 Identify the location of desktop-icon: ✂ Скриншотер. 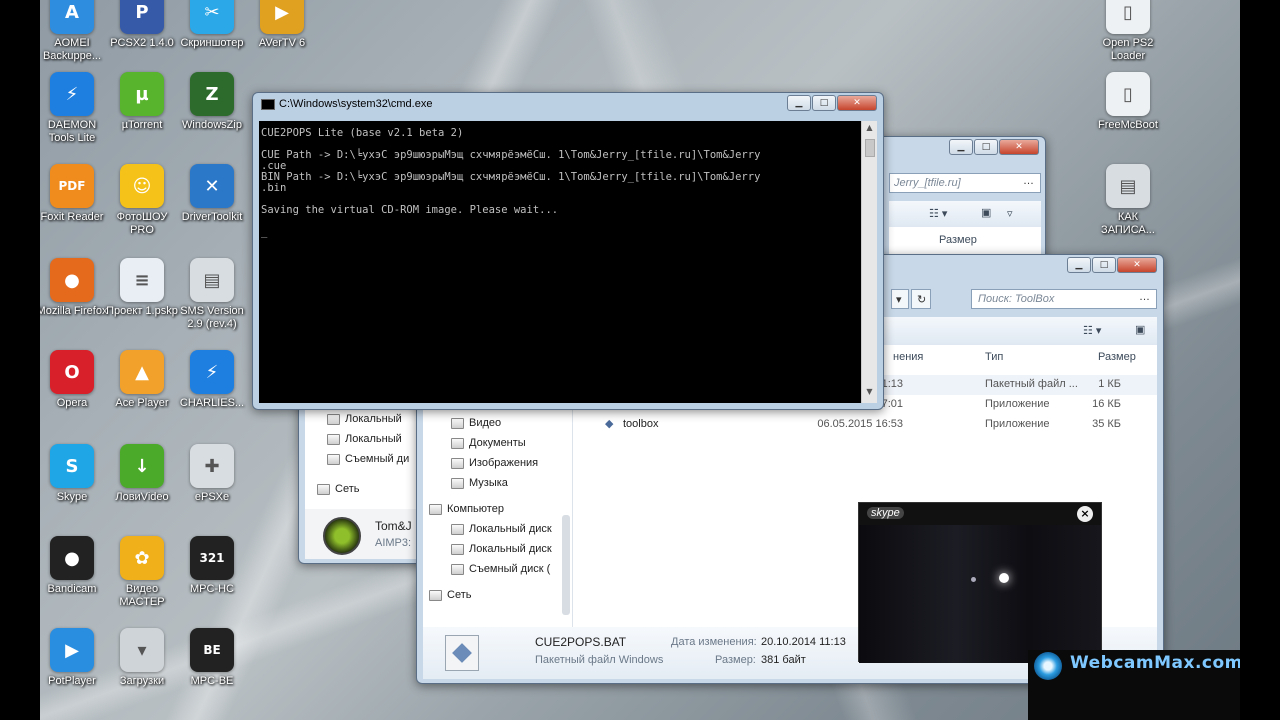
(212, 25).